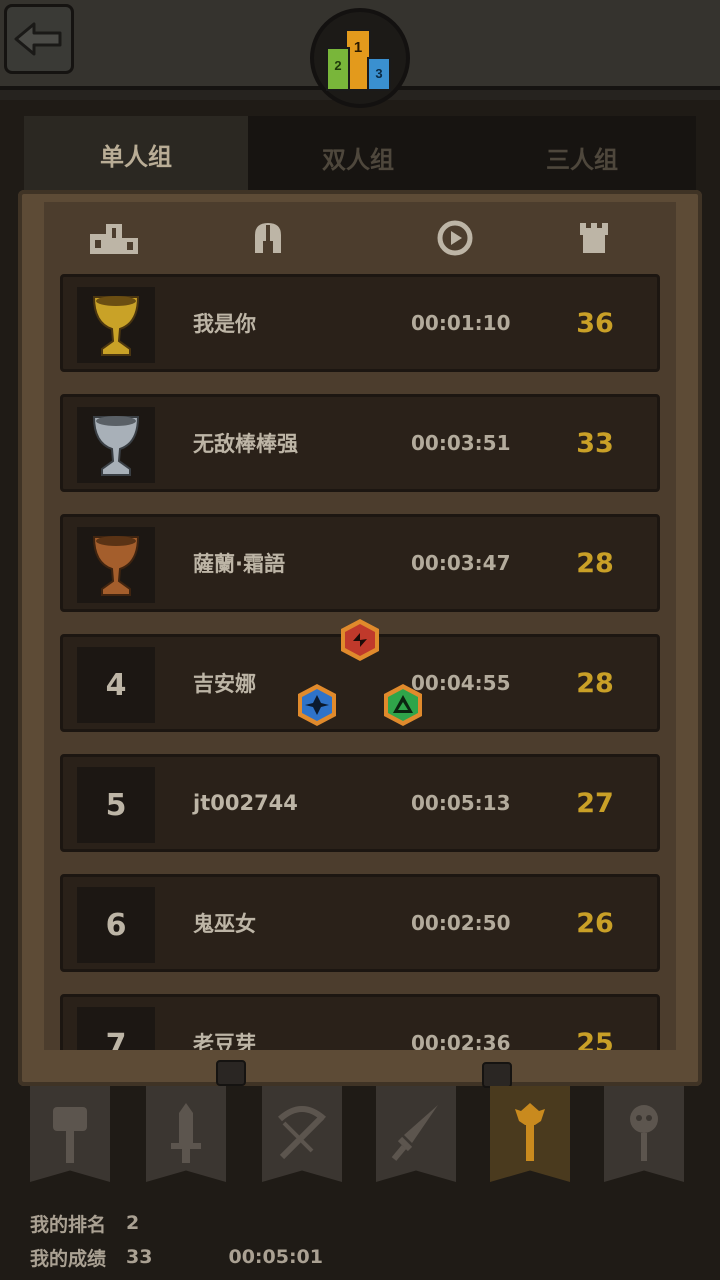  I want to click on rank-badge: 5, so click(116, 805).